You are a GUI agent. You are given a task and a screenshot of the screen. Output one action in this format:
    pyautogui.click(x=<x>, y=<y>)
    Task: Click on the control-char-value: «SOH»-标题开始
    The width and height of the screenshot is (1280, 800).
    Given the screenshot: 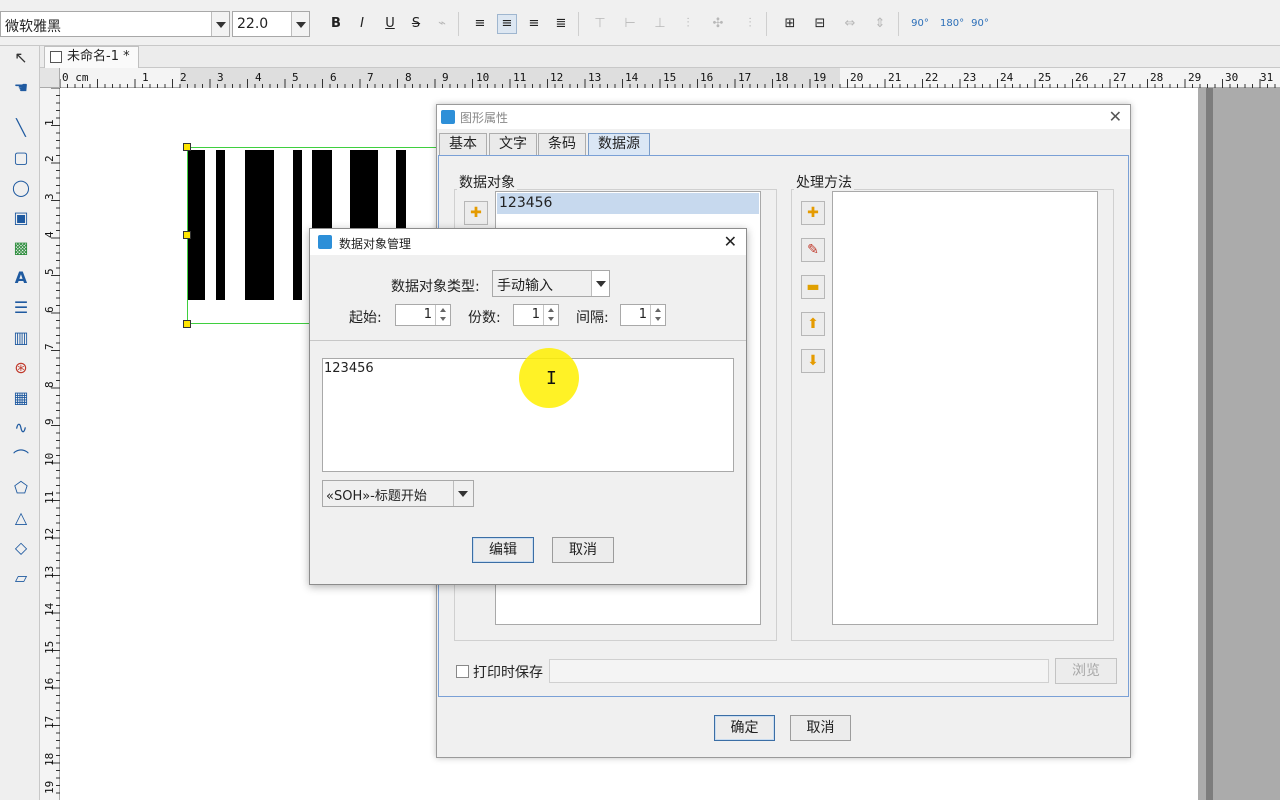 What is the action you would take?
    pyautogui.click(x=376, y=496)
    